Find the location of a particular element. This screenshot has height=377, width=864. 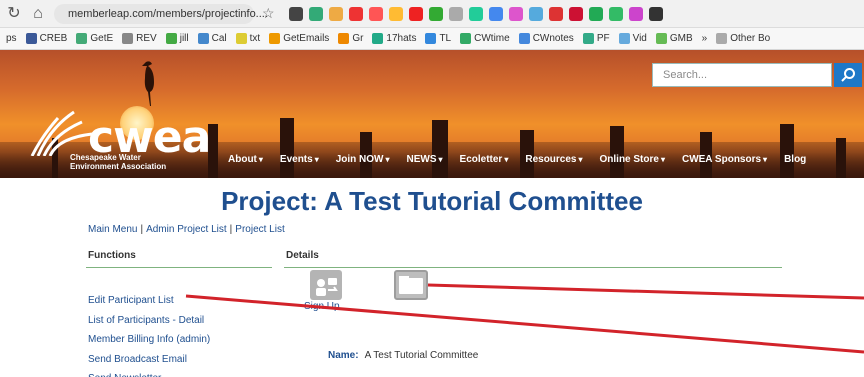

nav-menu-label: About is located at coordinates (242, 159).